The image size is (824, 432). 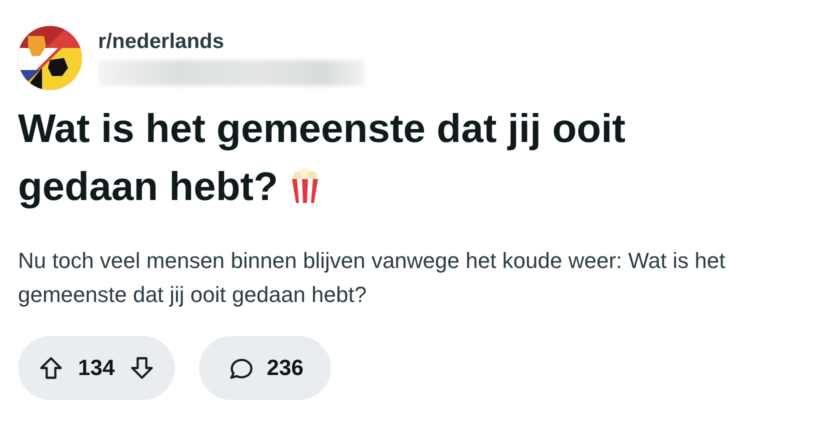 What do you see at coordinates (231, 42) in the screenshot?
I see `subreddit-name: r/nederlands` at bounding box center [231, 42].